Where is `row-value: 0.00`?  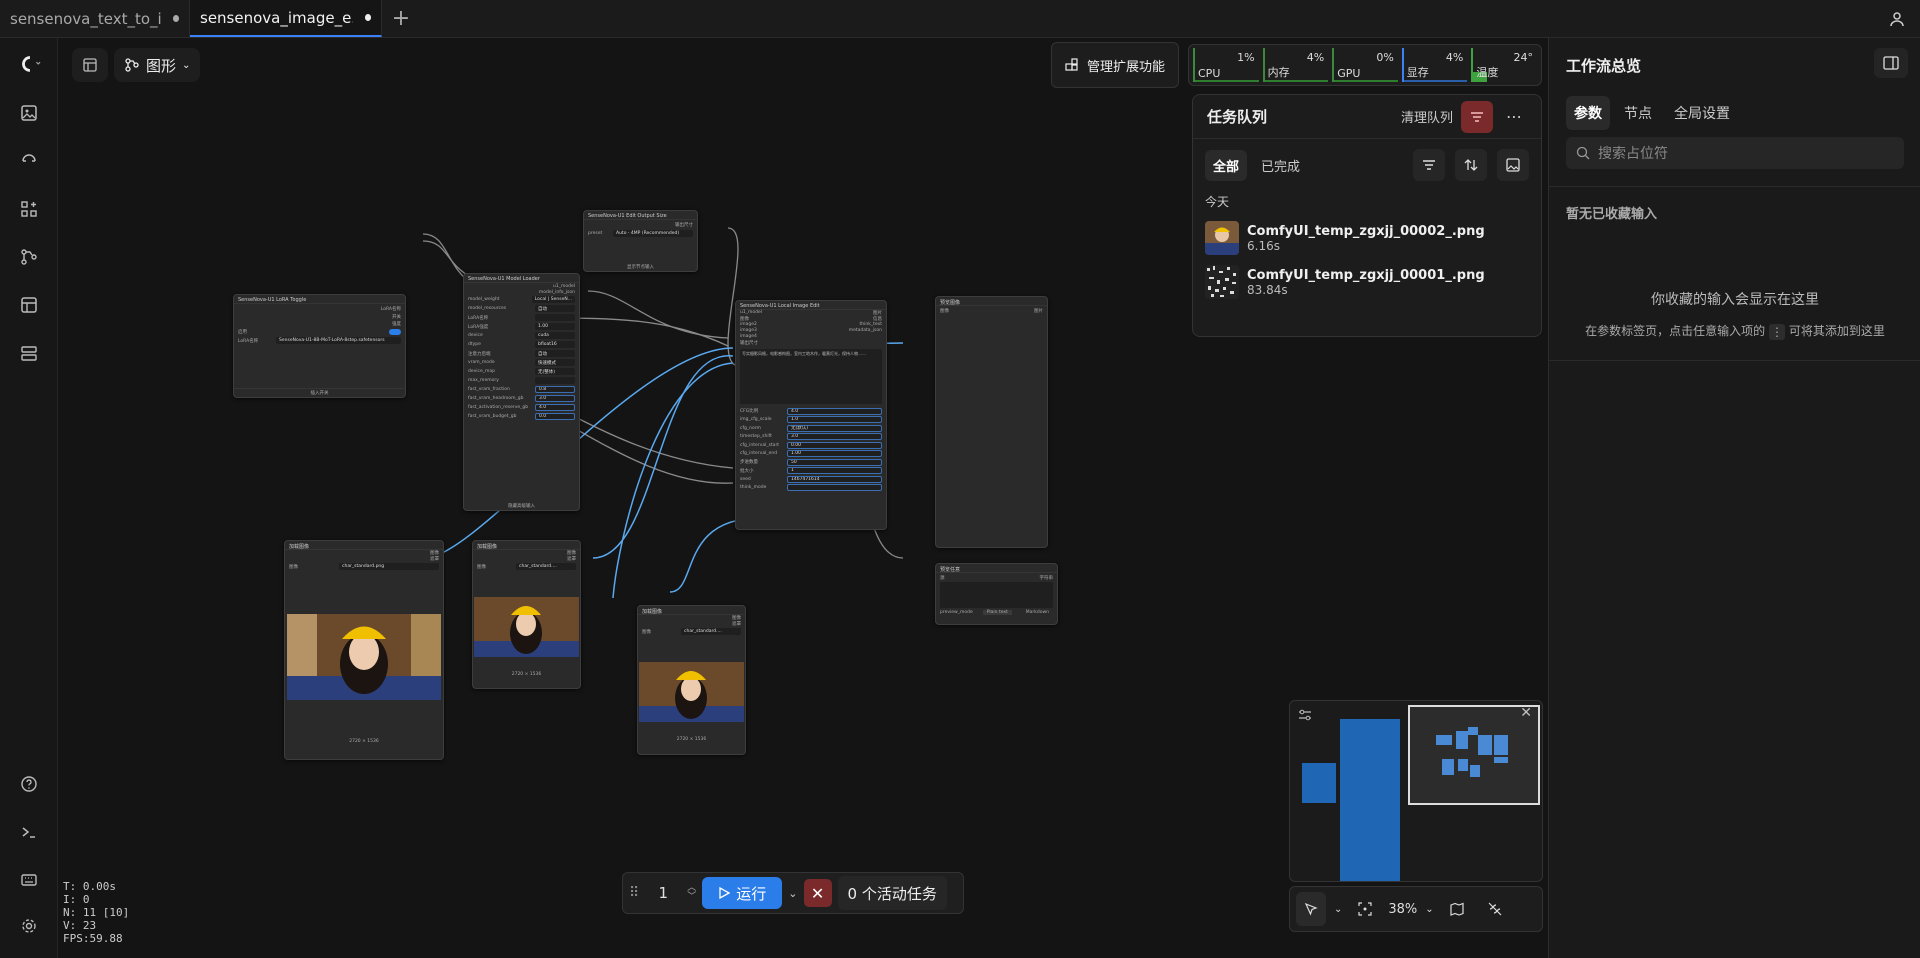
row-value: 0.00 is located at coordinates (834, 445).